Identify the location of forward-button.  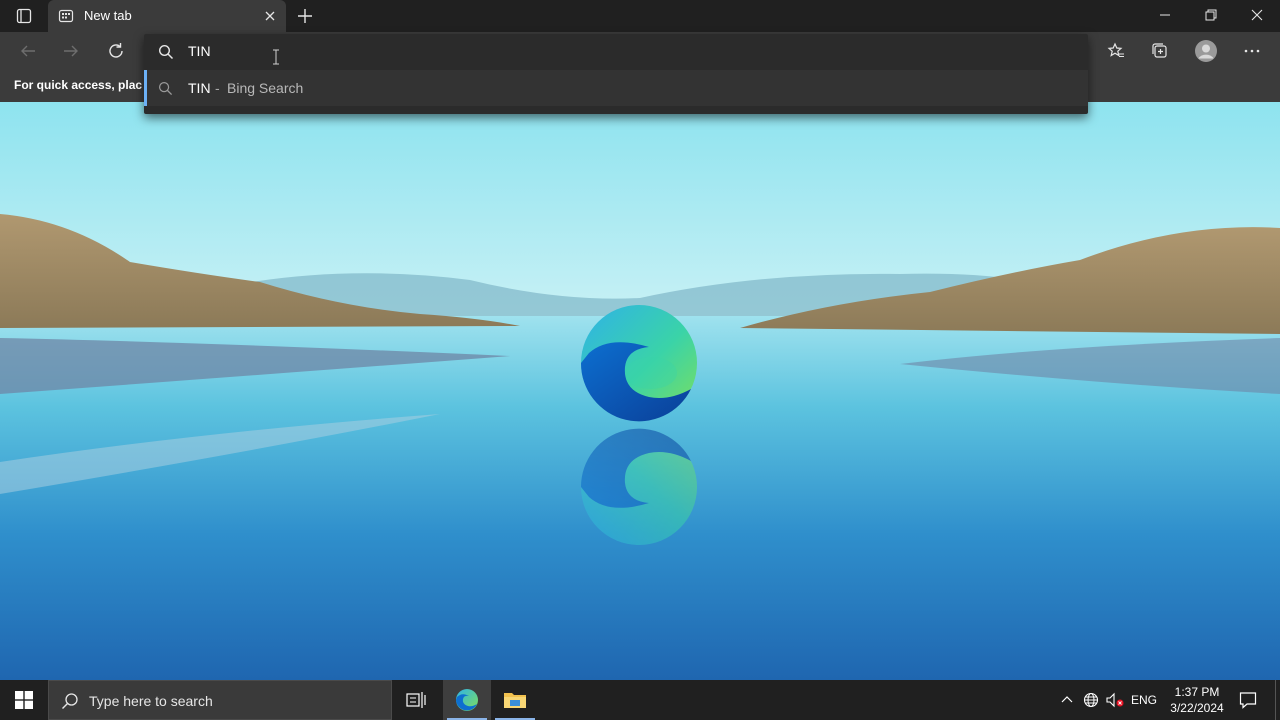
(71, 51).